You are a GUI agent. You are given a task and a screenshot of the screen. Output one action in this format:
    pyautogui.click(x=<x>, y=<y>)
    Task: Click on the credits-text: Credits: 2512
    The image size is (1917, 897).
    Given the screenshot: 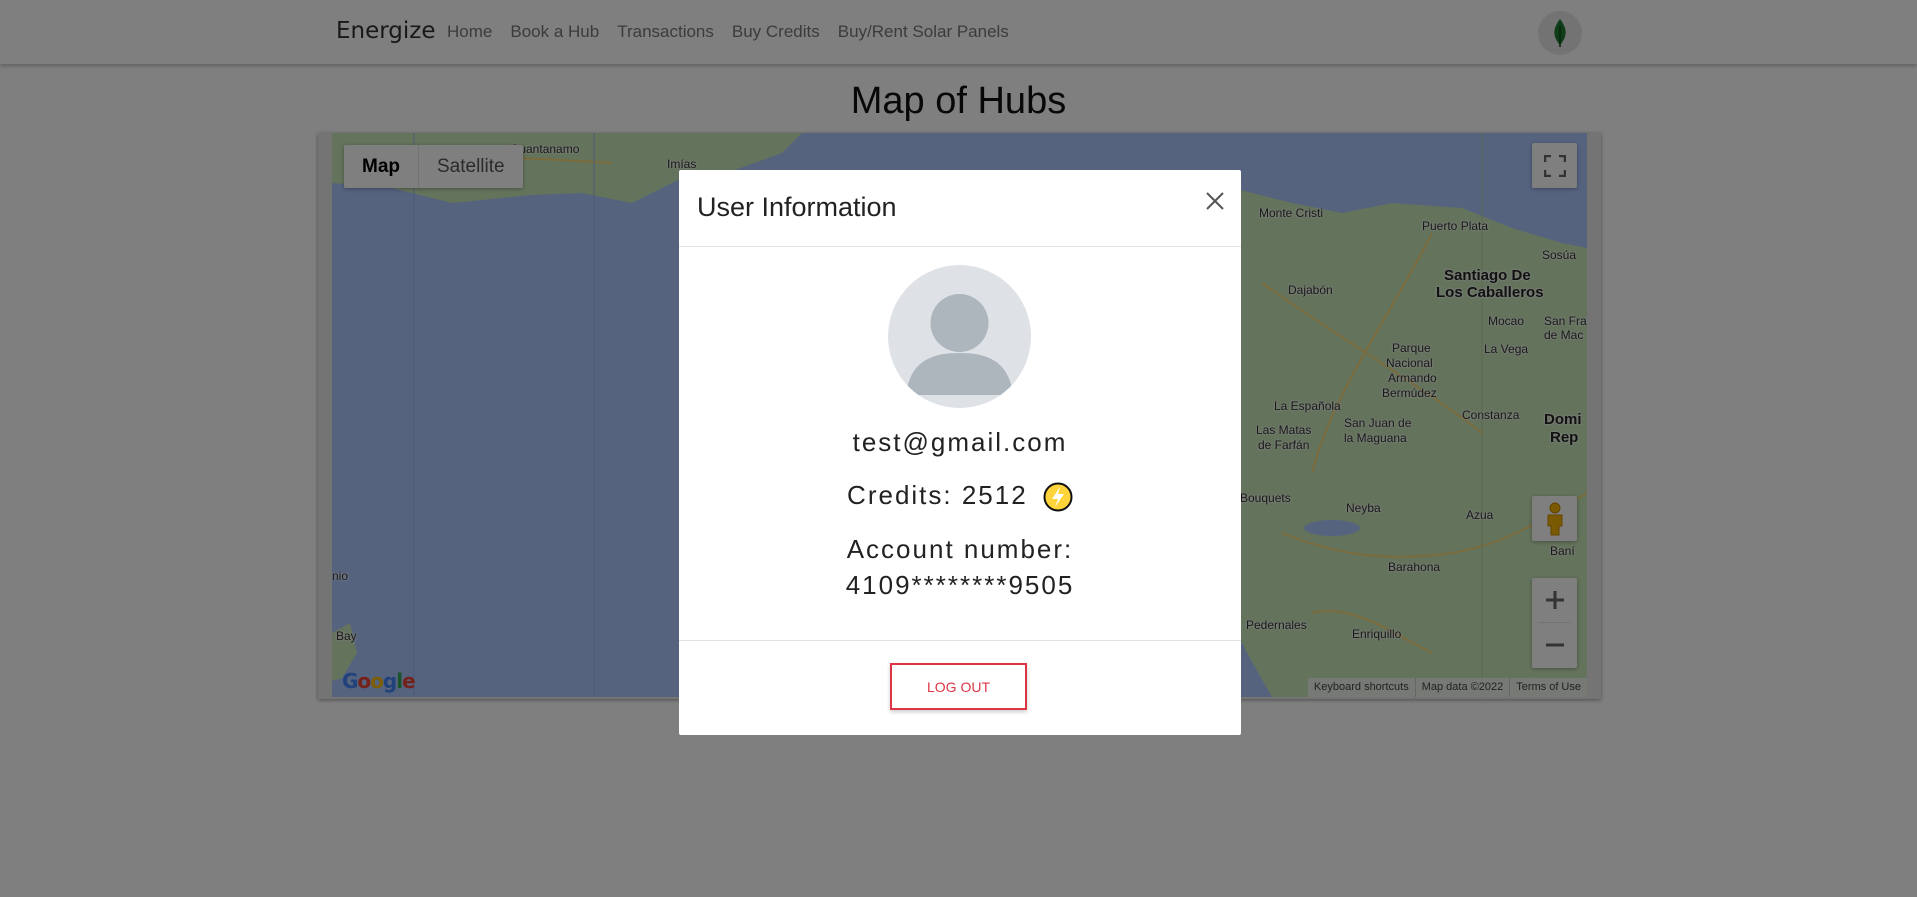 What is the action you would take?
    pyautogui.click(x=937, y=495)
    